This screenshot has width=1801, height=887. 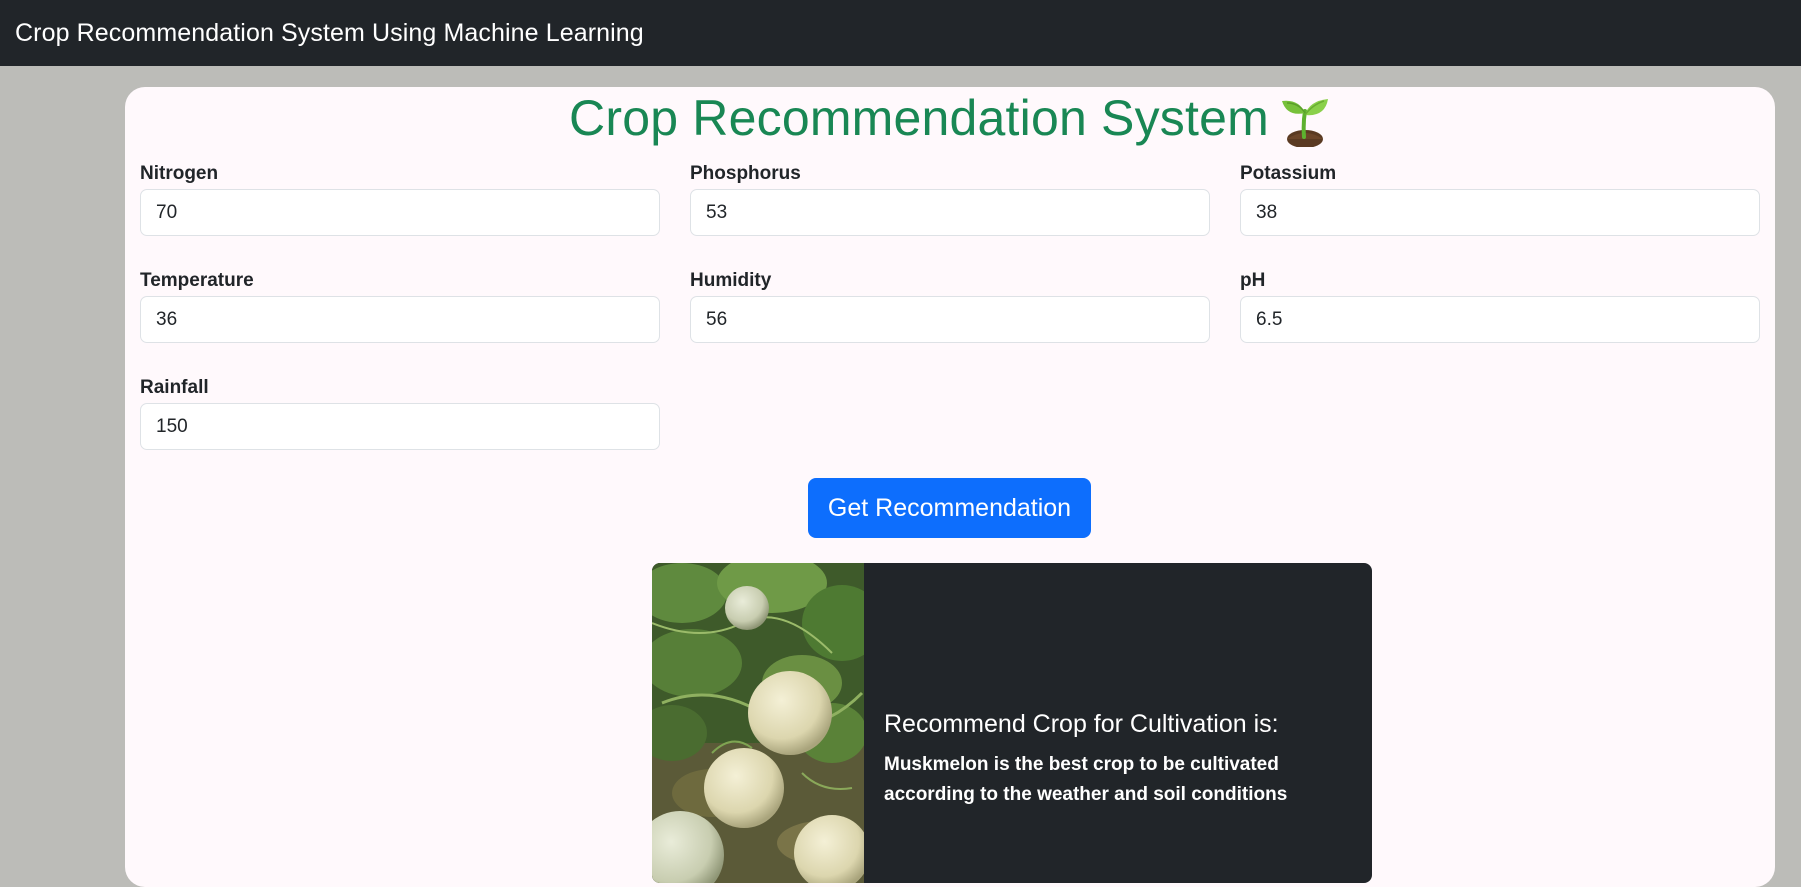 I want to click on humidity-label: Humidity, so click(x=731, y=280).